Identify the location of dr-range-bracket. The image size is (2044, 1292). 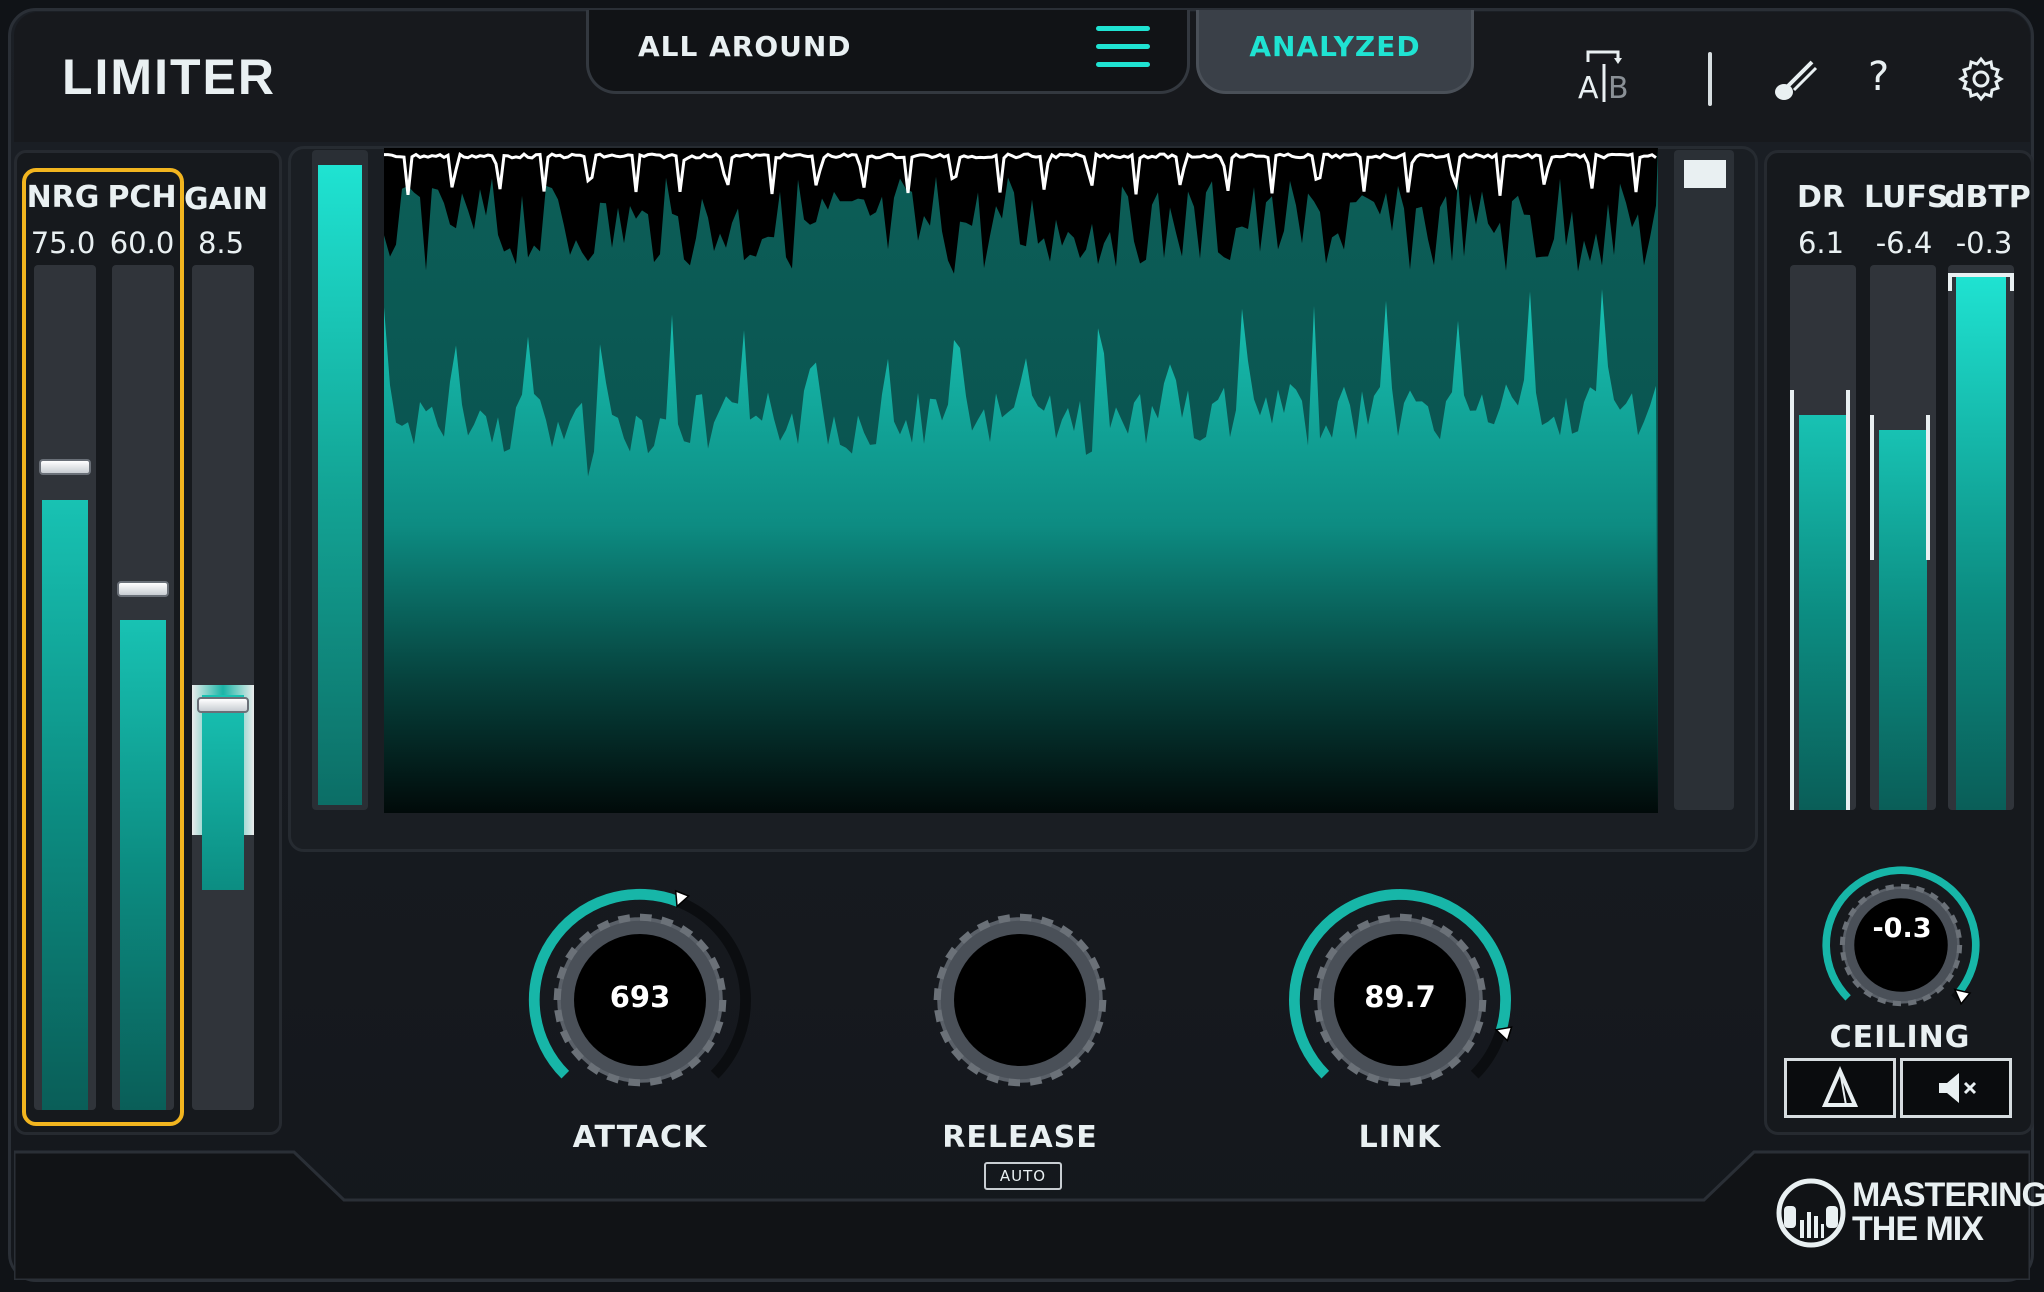
(1820, 600).